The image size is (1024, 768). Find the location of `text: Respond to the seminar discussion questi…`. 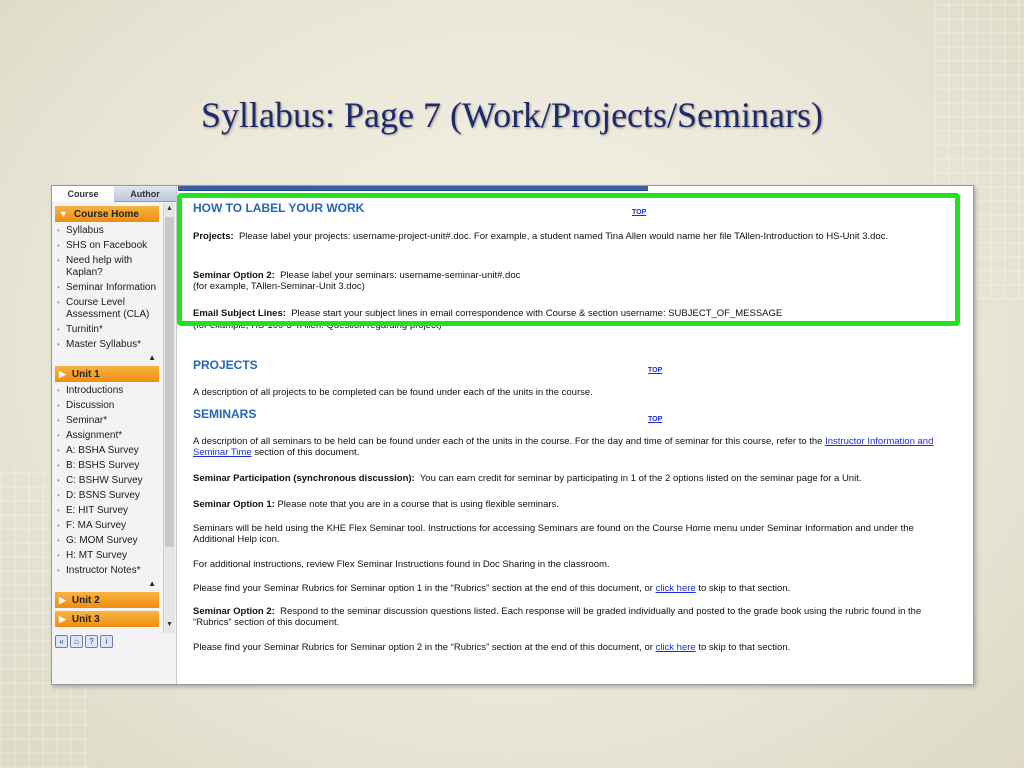

text: Respond to the seminar discussion questi… is located at coordinates (557, 617).